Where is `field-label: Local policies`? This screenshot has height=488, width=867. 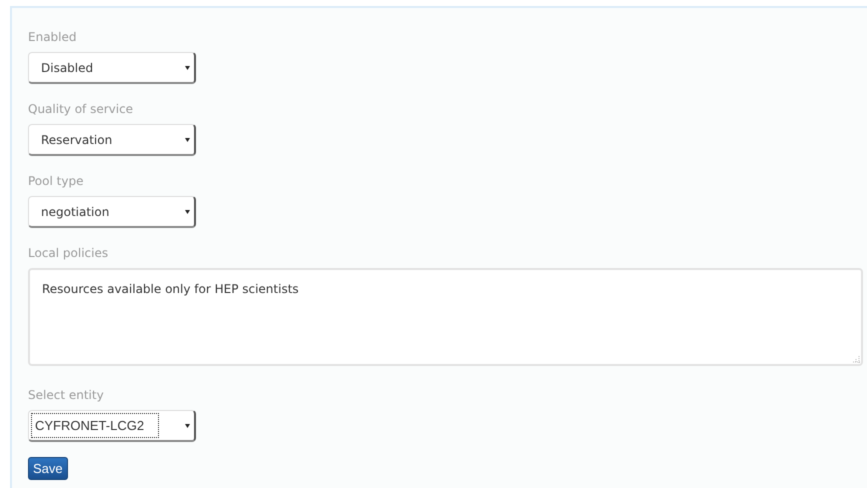 field-label: Local policies is located at coordinates (68, 253).